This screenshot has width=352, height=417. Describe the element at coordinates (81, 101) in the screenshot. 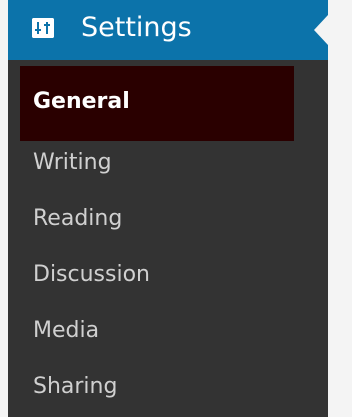

I see `submenu-item-label: General` at that location.